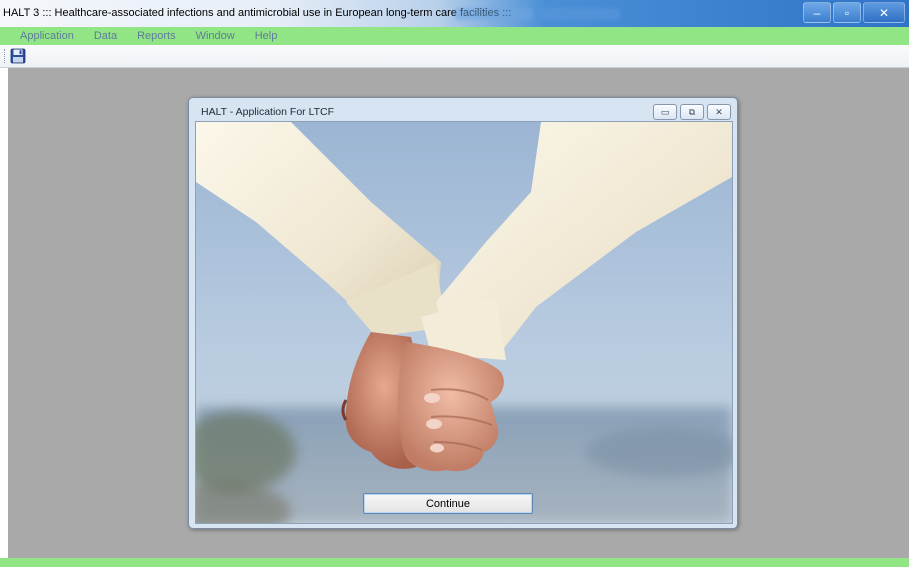 The image size is (909, 567). I want to click on splash-restore-button: ⧉, so click(692, 112).